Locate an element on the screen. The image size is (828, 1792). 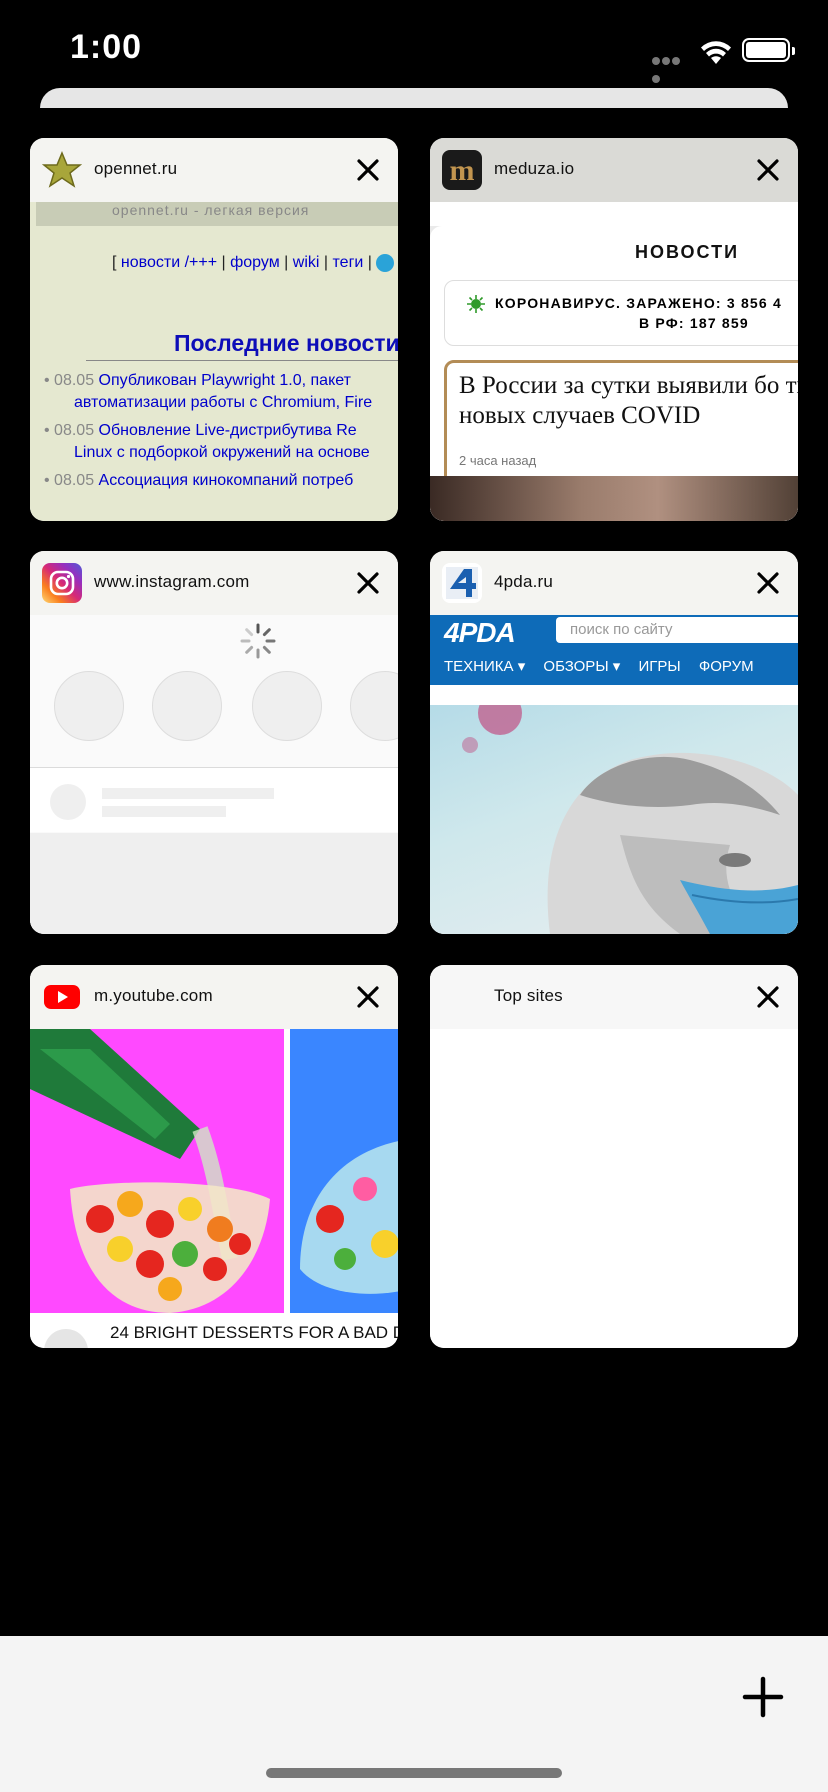
tab-header: www.instagram.com is located at coordinates (214, 583).